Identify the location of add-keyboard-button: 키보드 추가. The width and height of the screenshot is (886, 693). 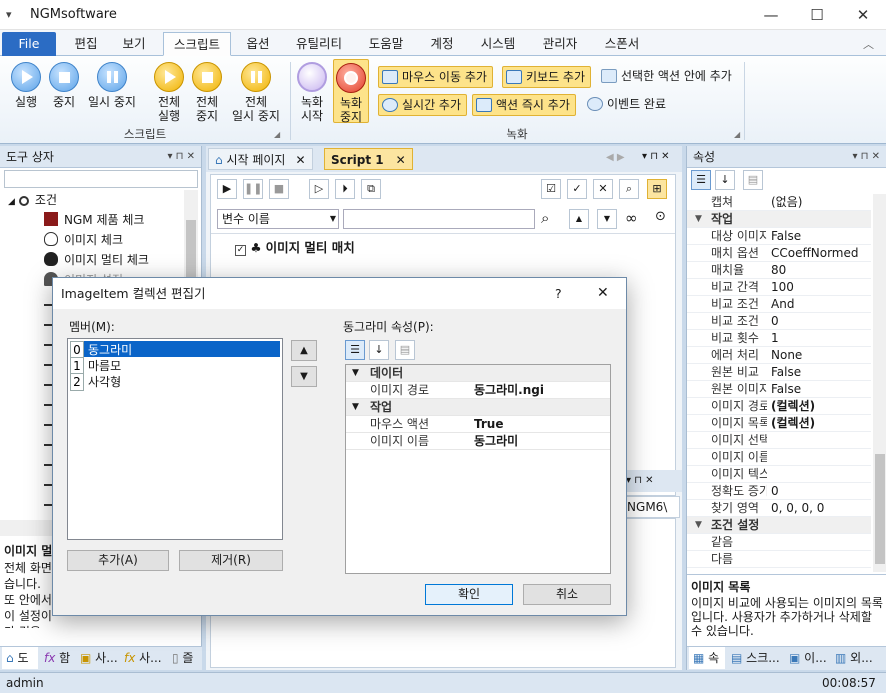
(547, 77).